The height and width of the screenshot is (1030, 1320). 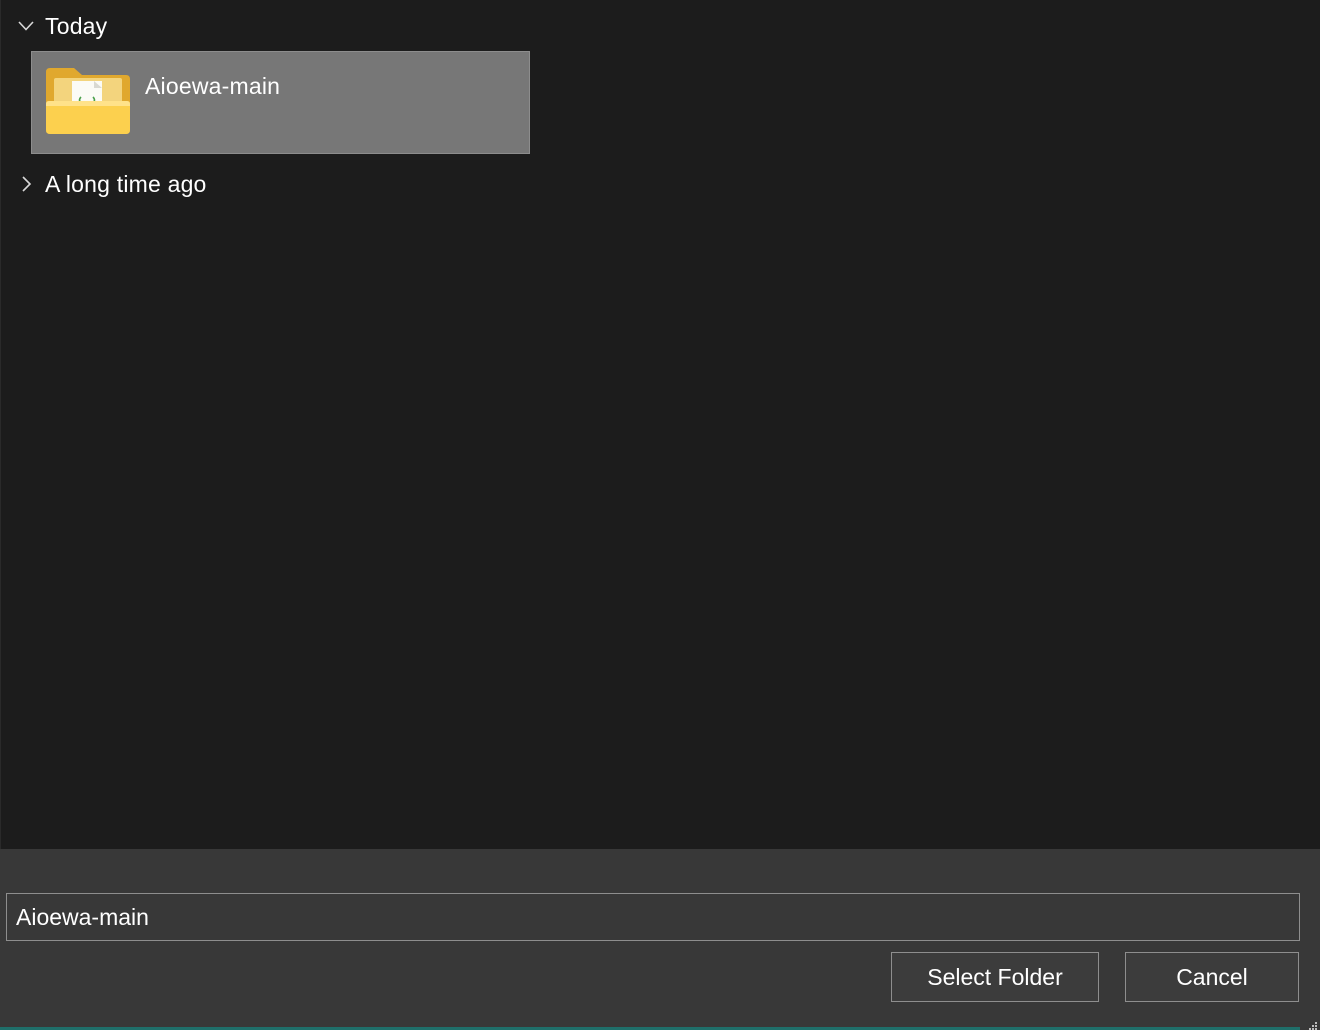 What do you see at coordinates (995, 977) in the screenshot?
I see `select-folder-button: Select Folder` at bounding box center [995, 977].